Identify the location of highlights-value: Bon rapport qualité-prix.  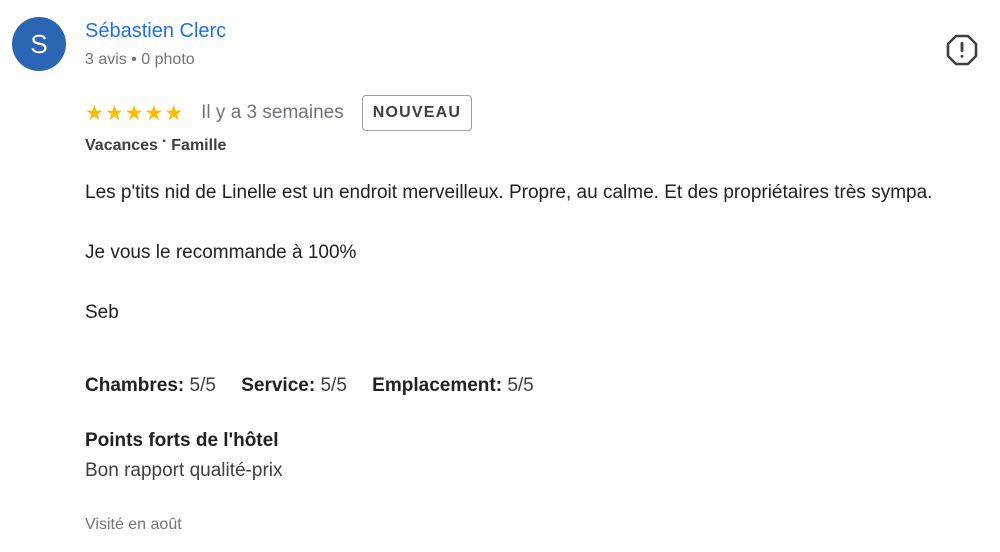
(184, 470).